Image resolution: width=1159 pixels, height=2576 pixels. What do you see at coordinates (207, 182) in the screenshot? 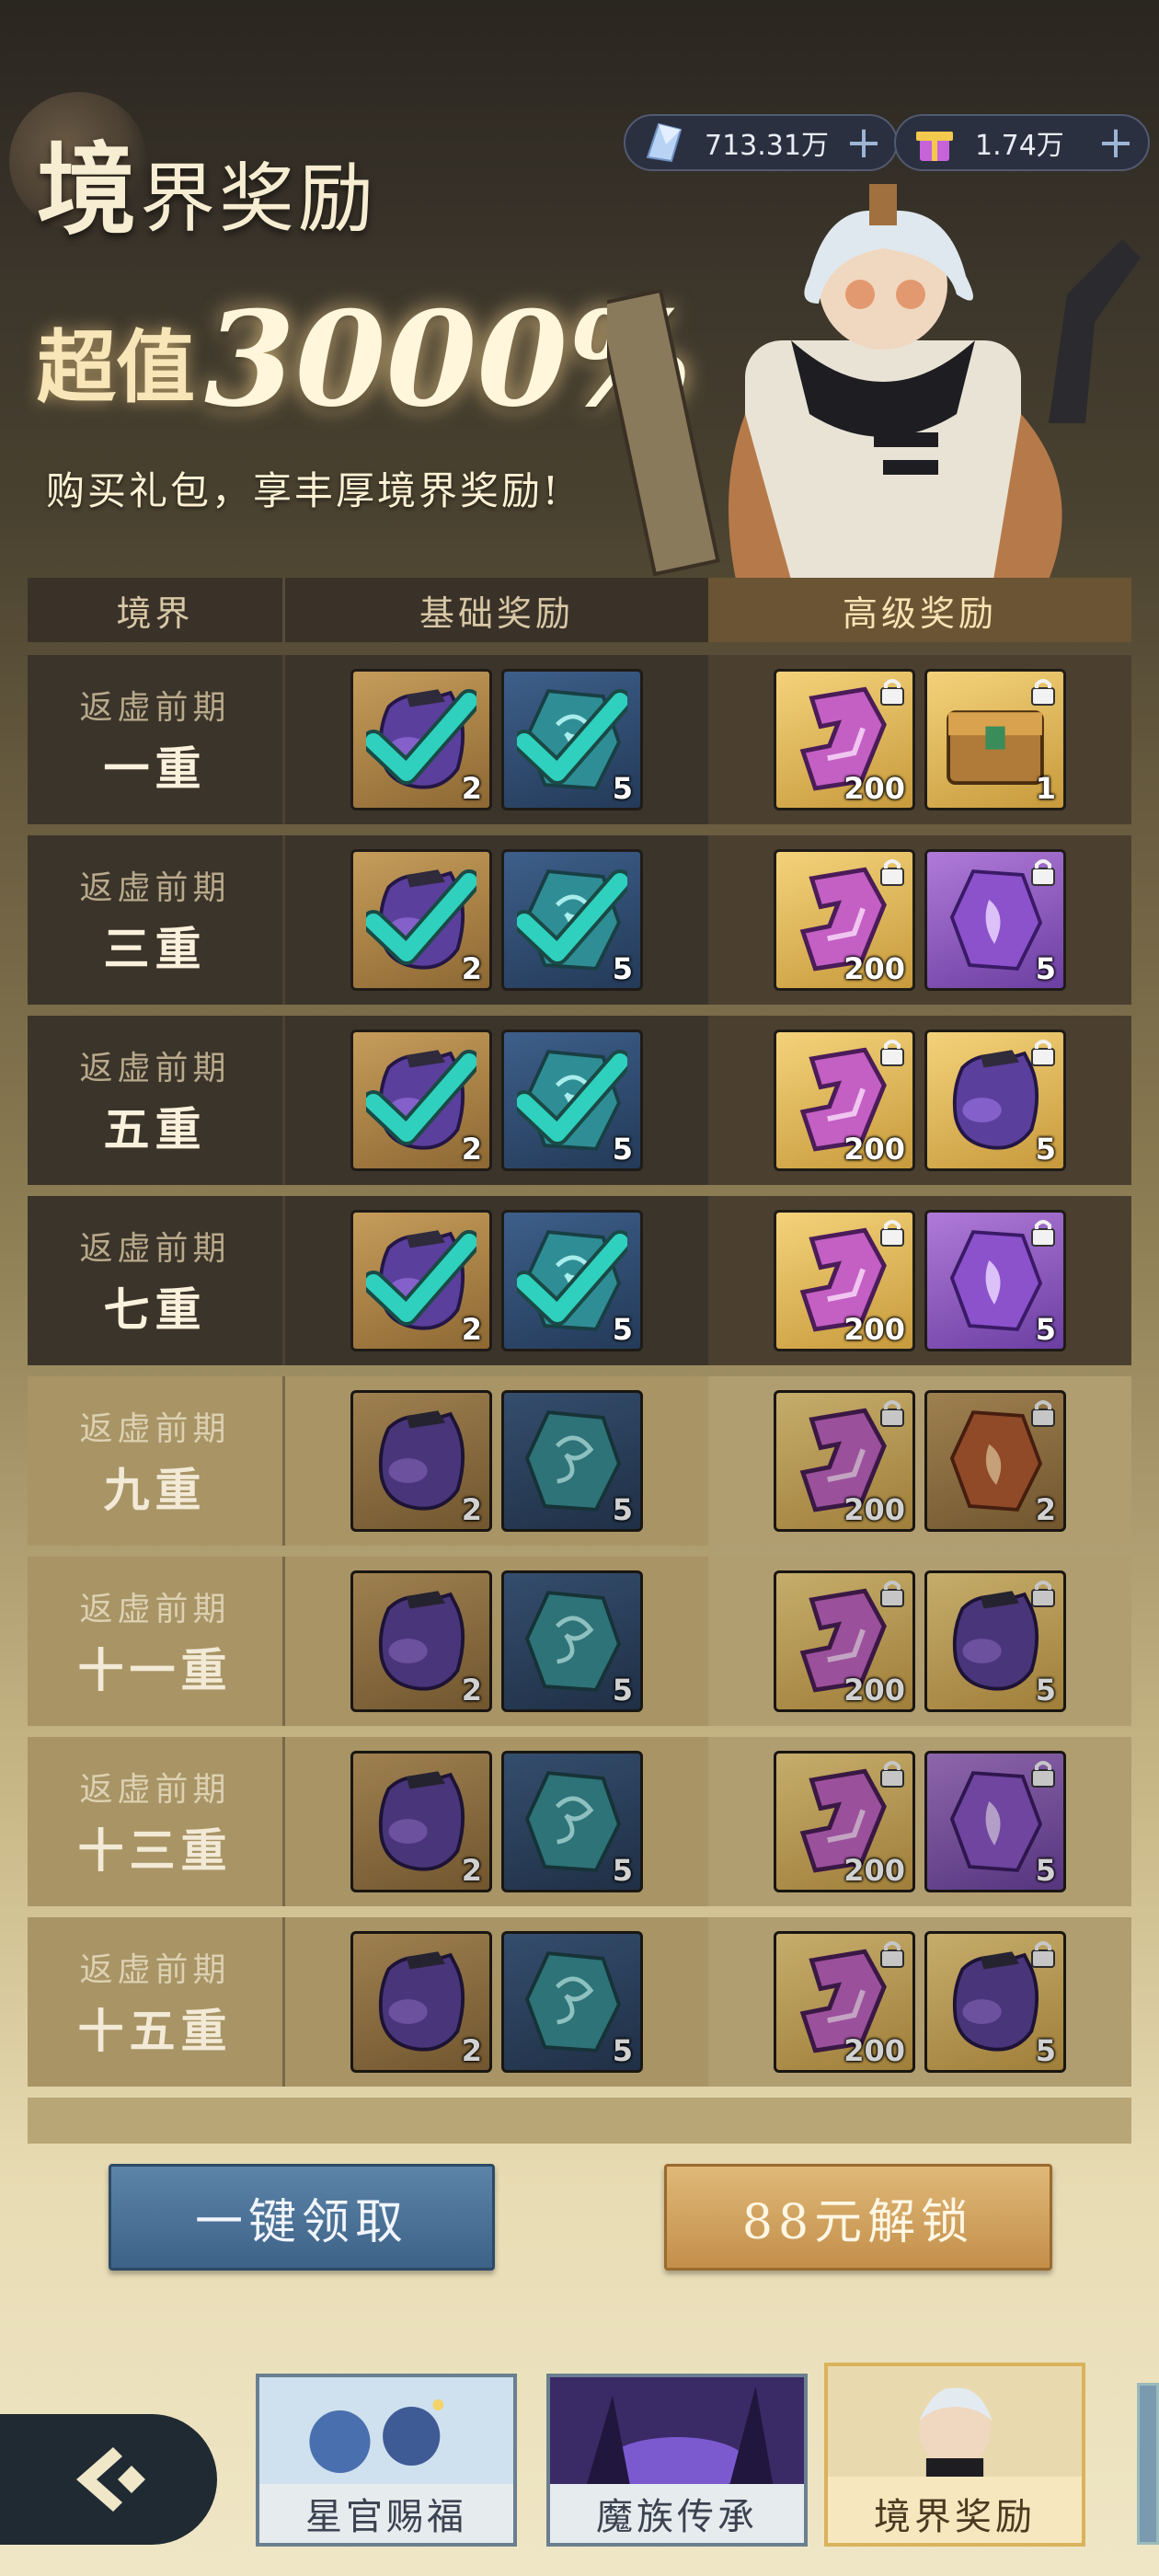
I see `page-title: 境界奖励` at bounding box center [207, 182].